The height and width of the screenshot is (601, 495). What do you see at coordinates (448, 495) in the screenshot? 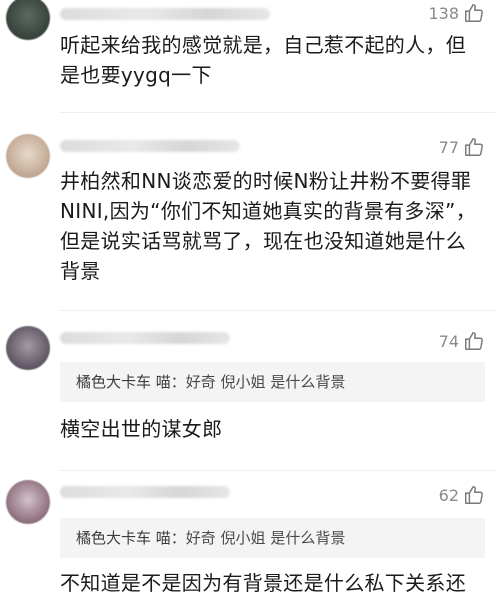
I see `like-count: 62` at bounding box center [448, 495].